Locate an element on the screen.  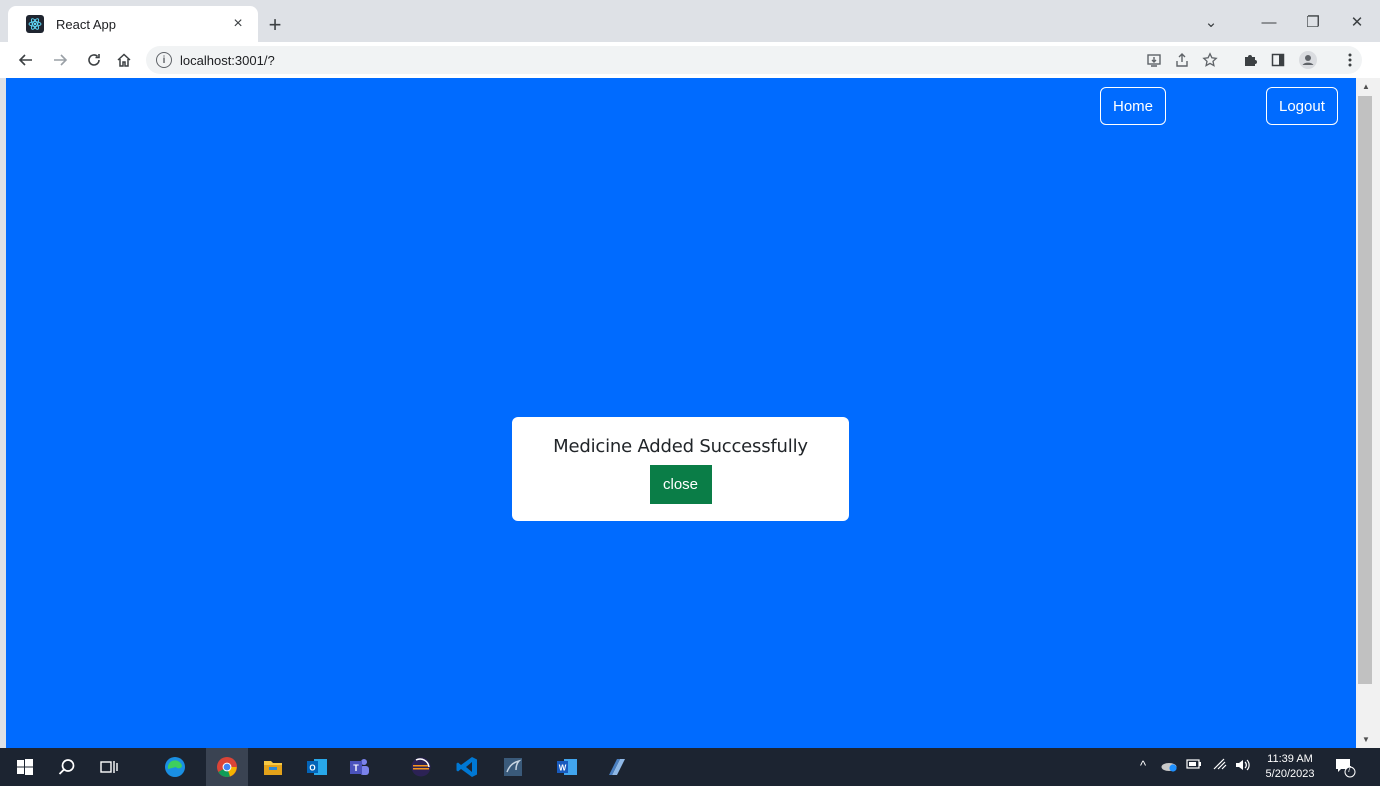
vscode-icon is located at coordinates (467, 767).